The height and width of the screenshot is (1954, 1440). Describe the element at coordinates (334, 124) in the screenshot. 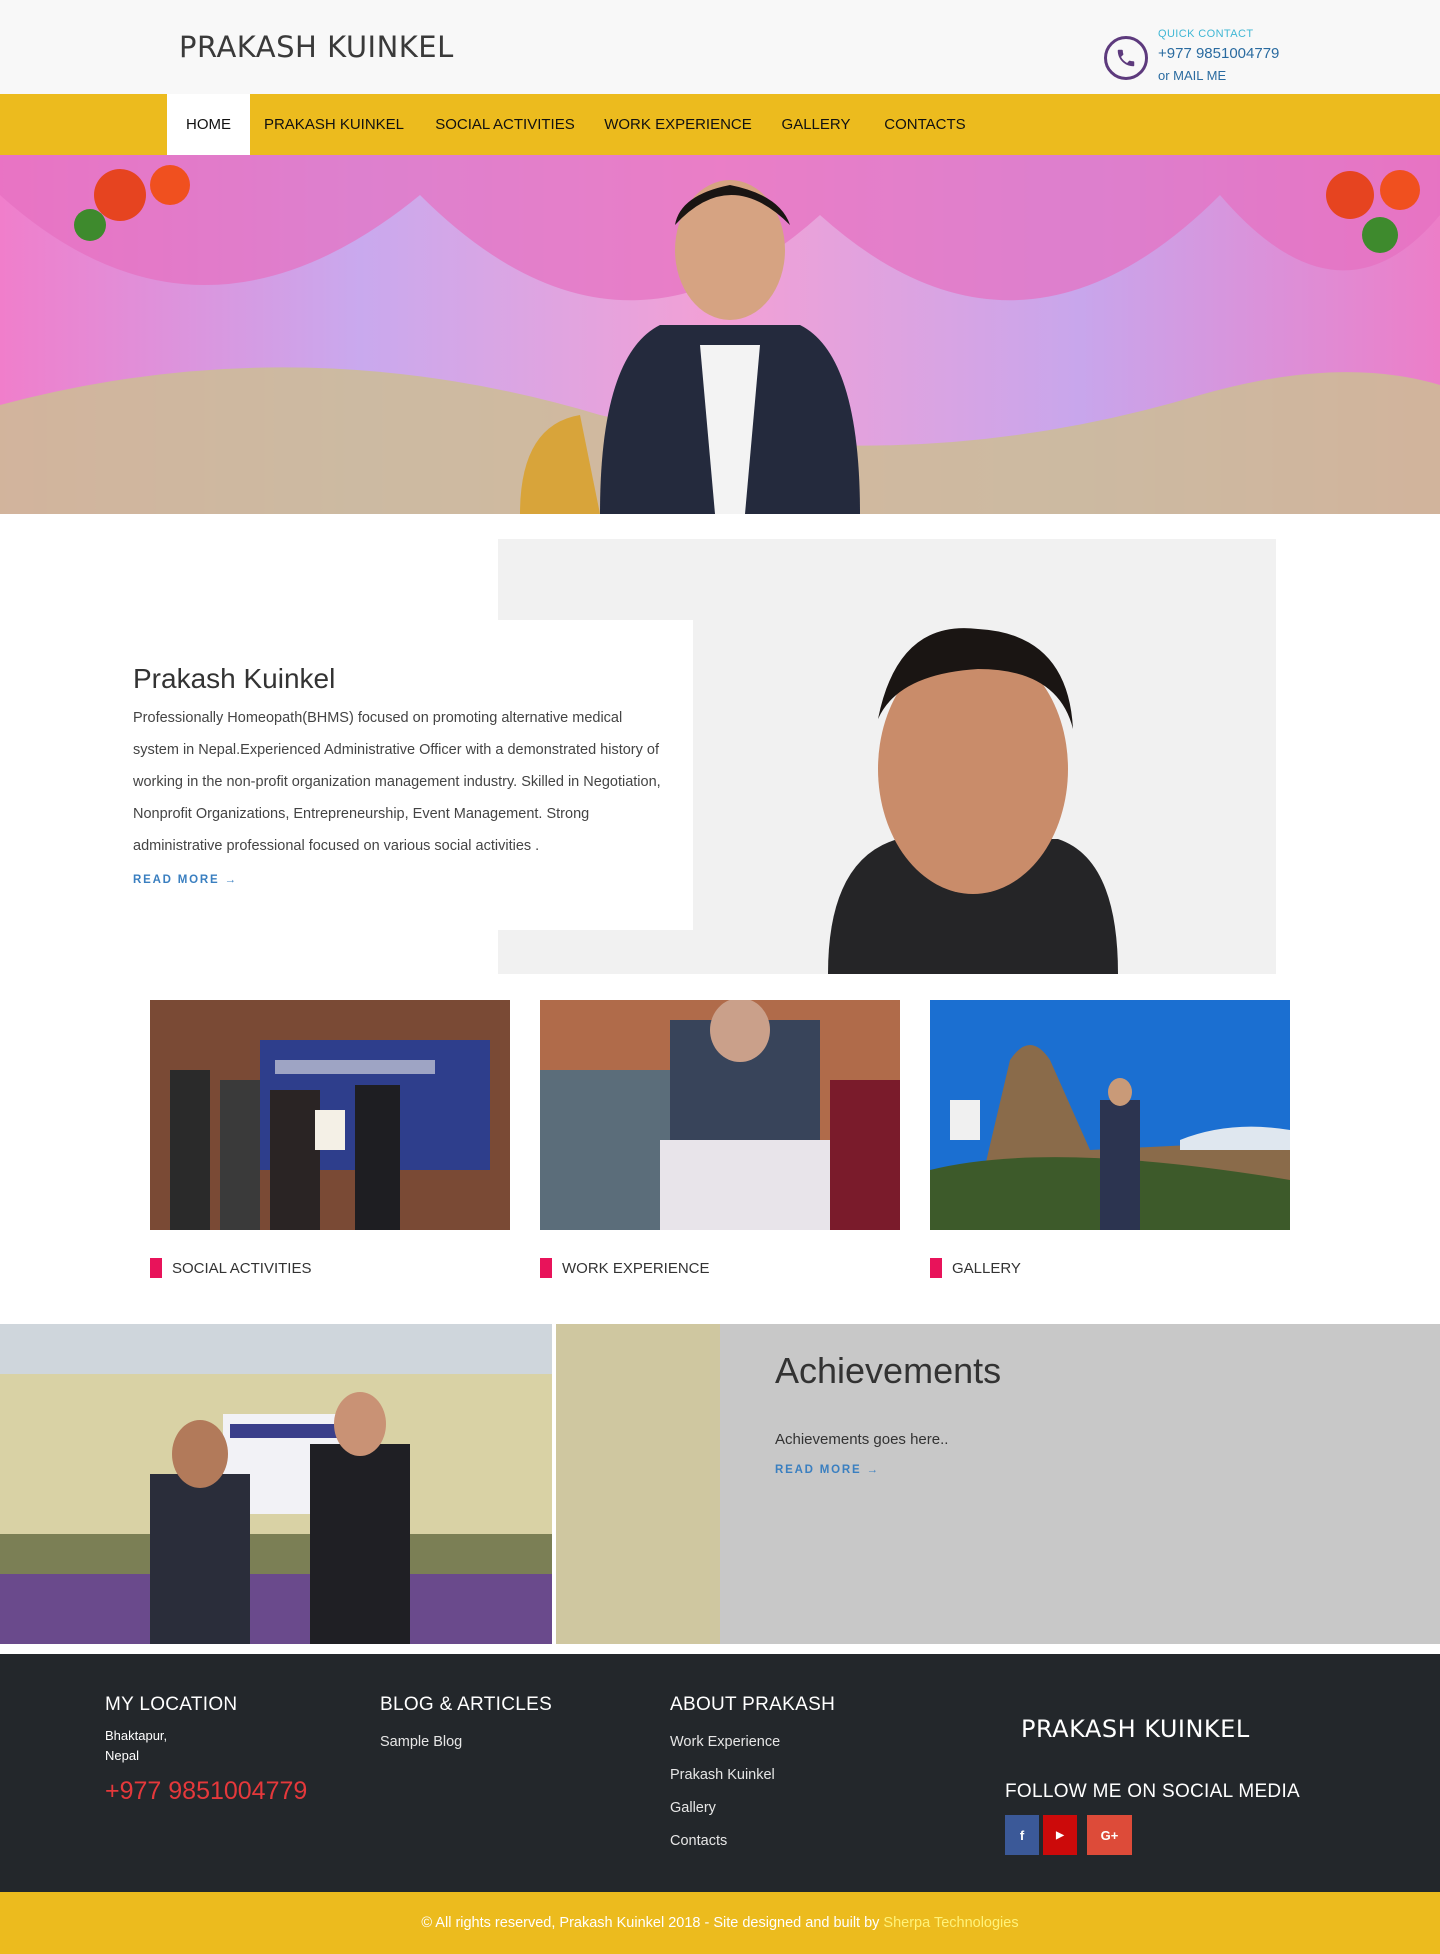

I see `nav-item-prakash-kuinkel: PRAKASH KUINKEL` at that location.